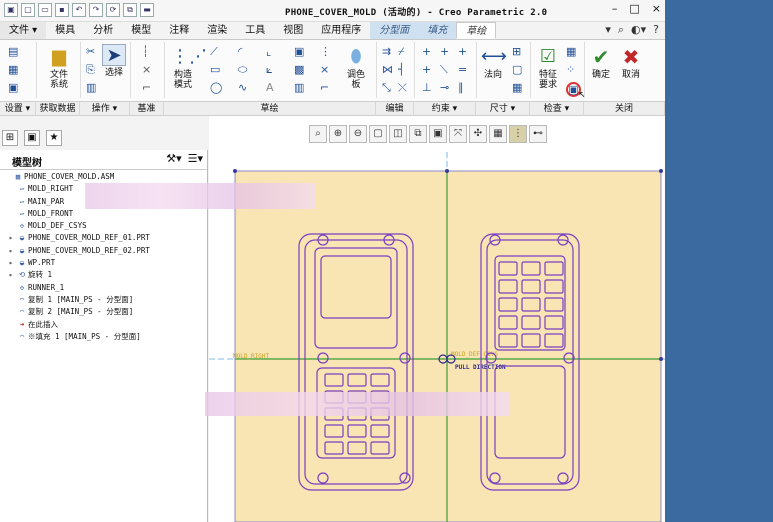  What do you see at coordinates (103, 325) in the screenshot?
I see `tree-item: ➜ 在此插入` at bounding box center [103, 325].